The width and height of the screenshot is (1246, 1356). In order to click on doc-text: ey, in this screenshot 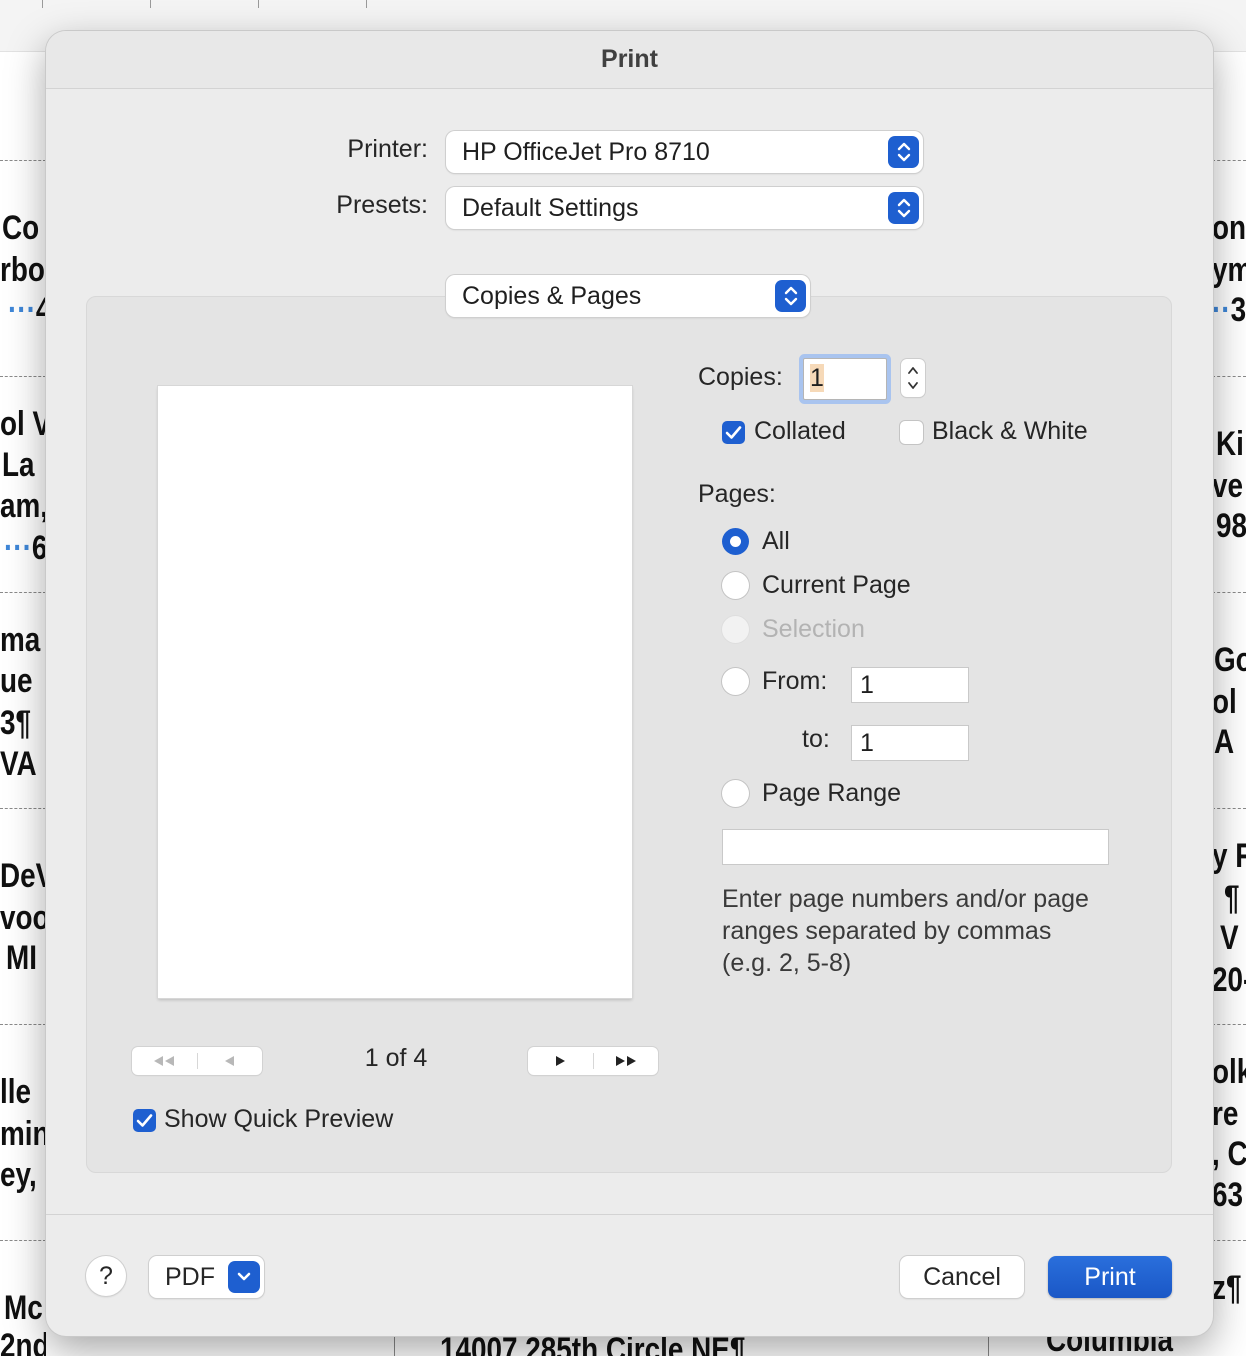, I will do `click(18, 1175)`.